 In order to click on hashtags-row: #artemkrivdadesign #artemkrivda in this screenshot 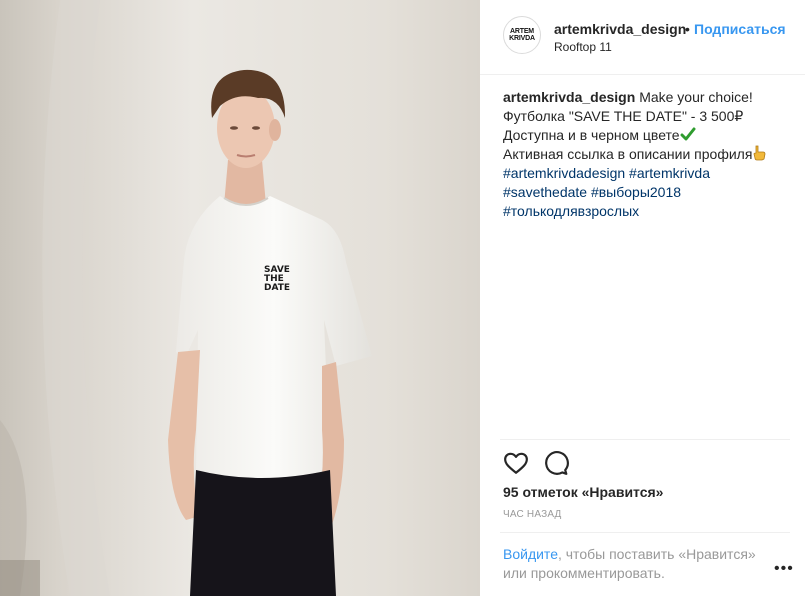, I will do `click(651, 173)`.